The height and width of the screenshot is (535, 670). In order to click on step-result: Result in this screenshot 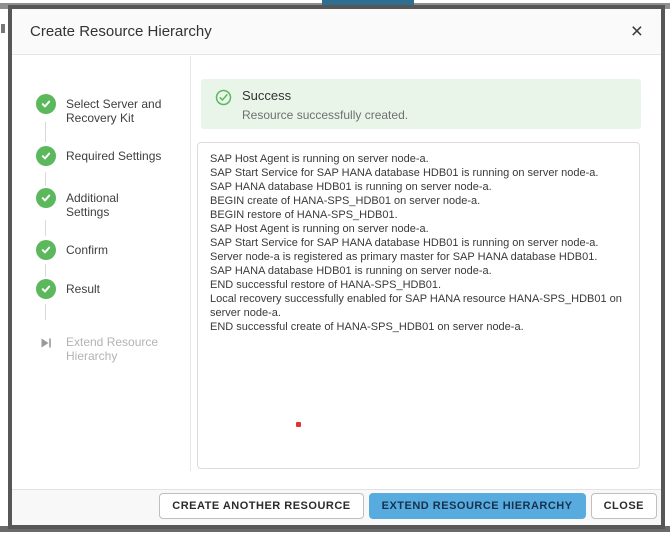, I will do `click(68, 289)`.